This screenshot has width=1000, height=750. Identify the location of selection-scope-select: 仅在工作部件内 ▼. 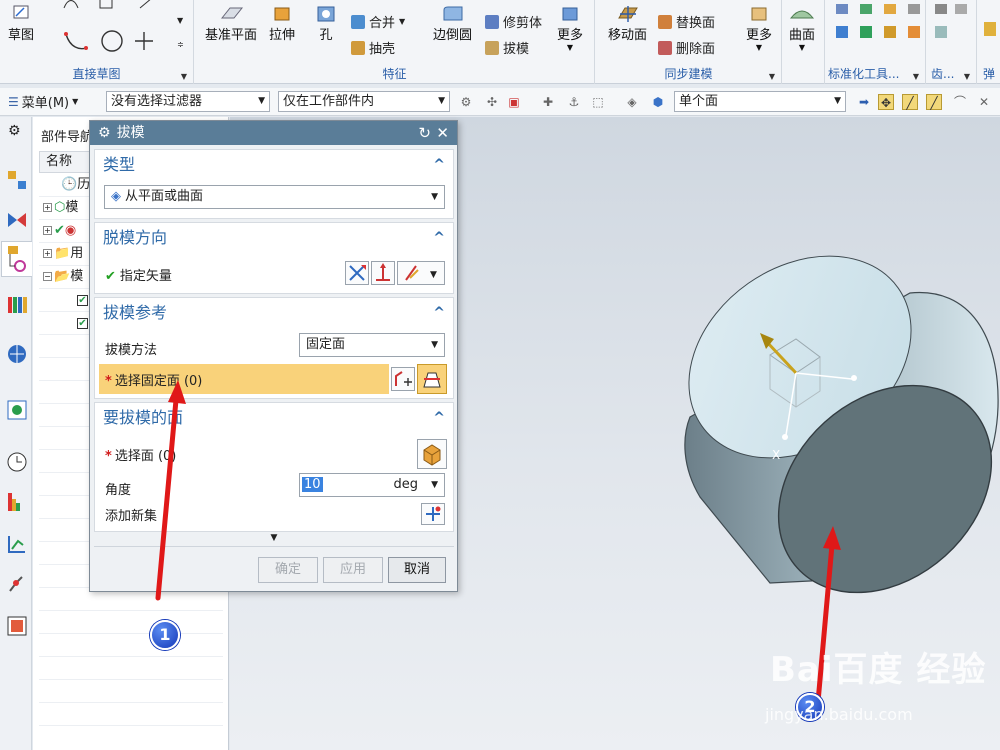
(364, 101).